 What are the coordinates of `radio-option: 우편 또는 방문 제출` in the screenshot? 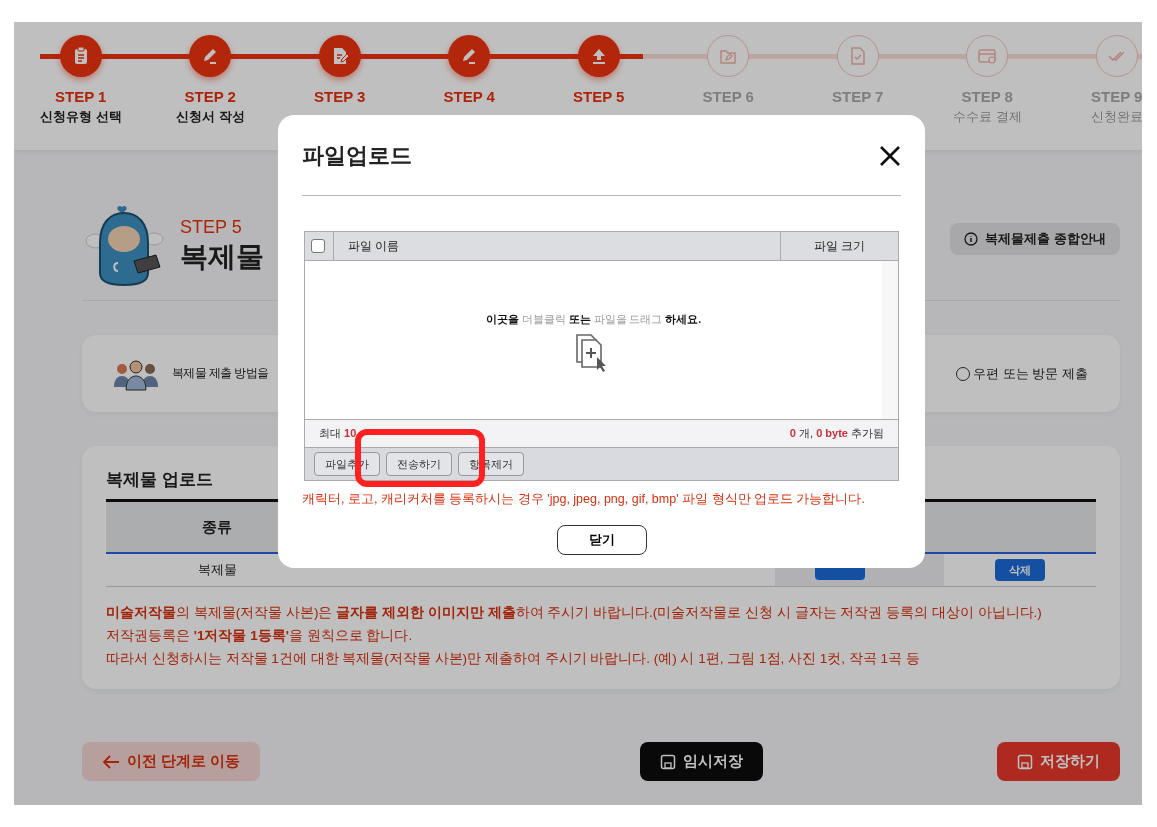 It's located at (1022, 373).